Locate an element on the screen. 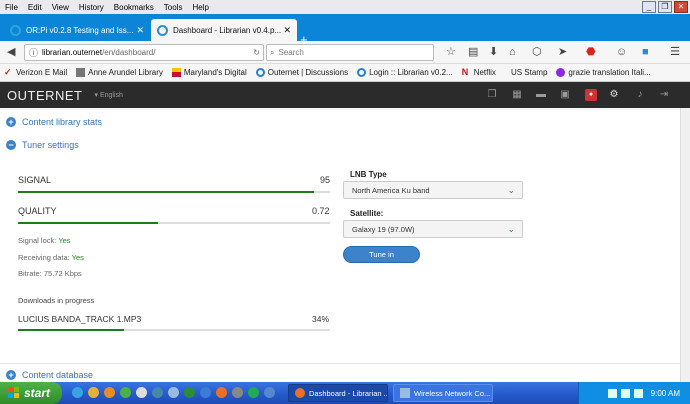 The image size is (690, 404). menu-tools: Tools is located at coordinates (173, 7).